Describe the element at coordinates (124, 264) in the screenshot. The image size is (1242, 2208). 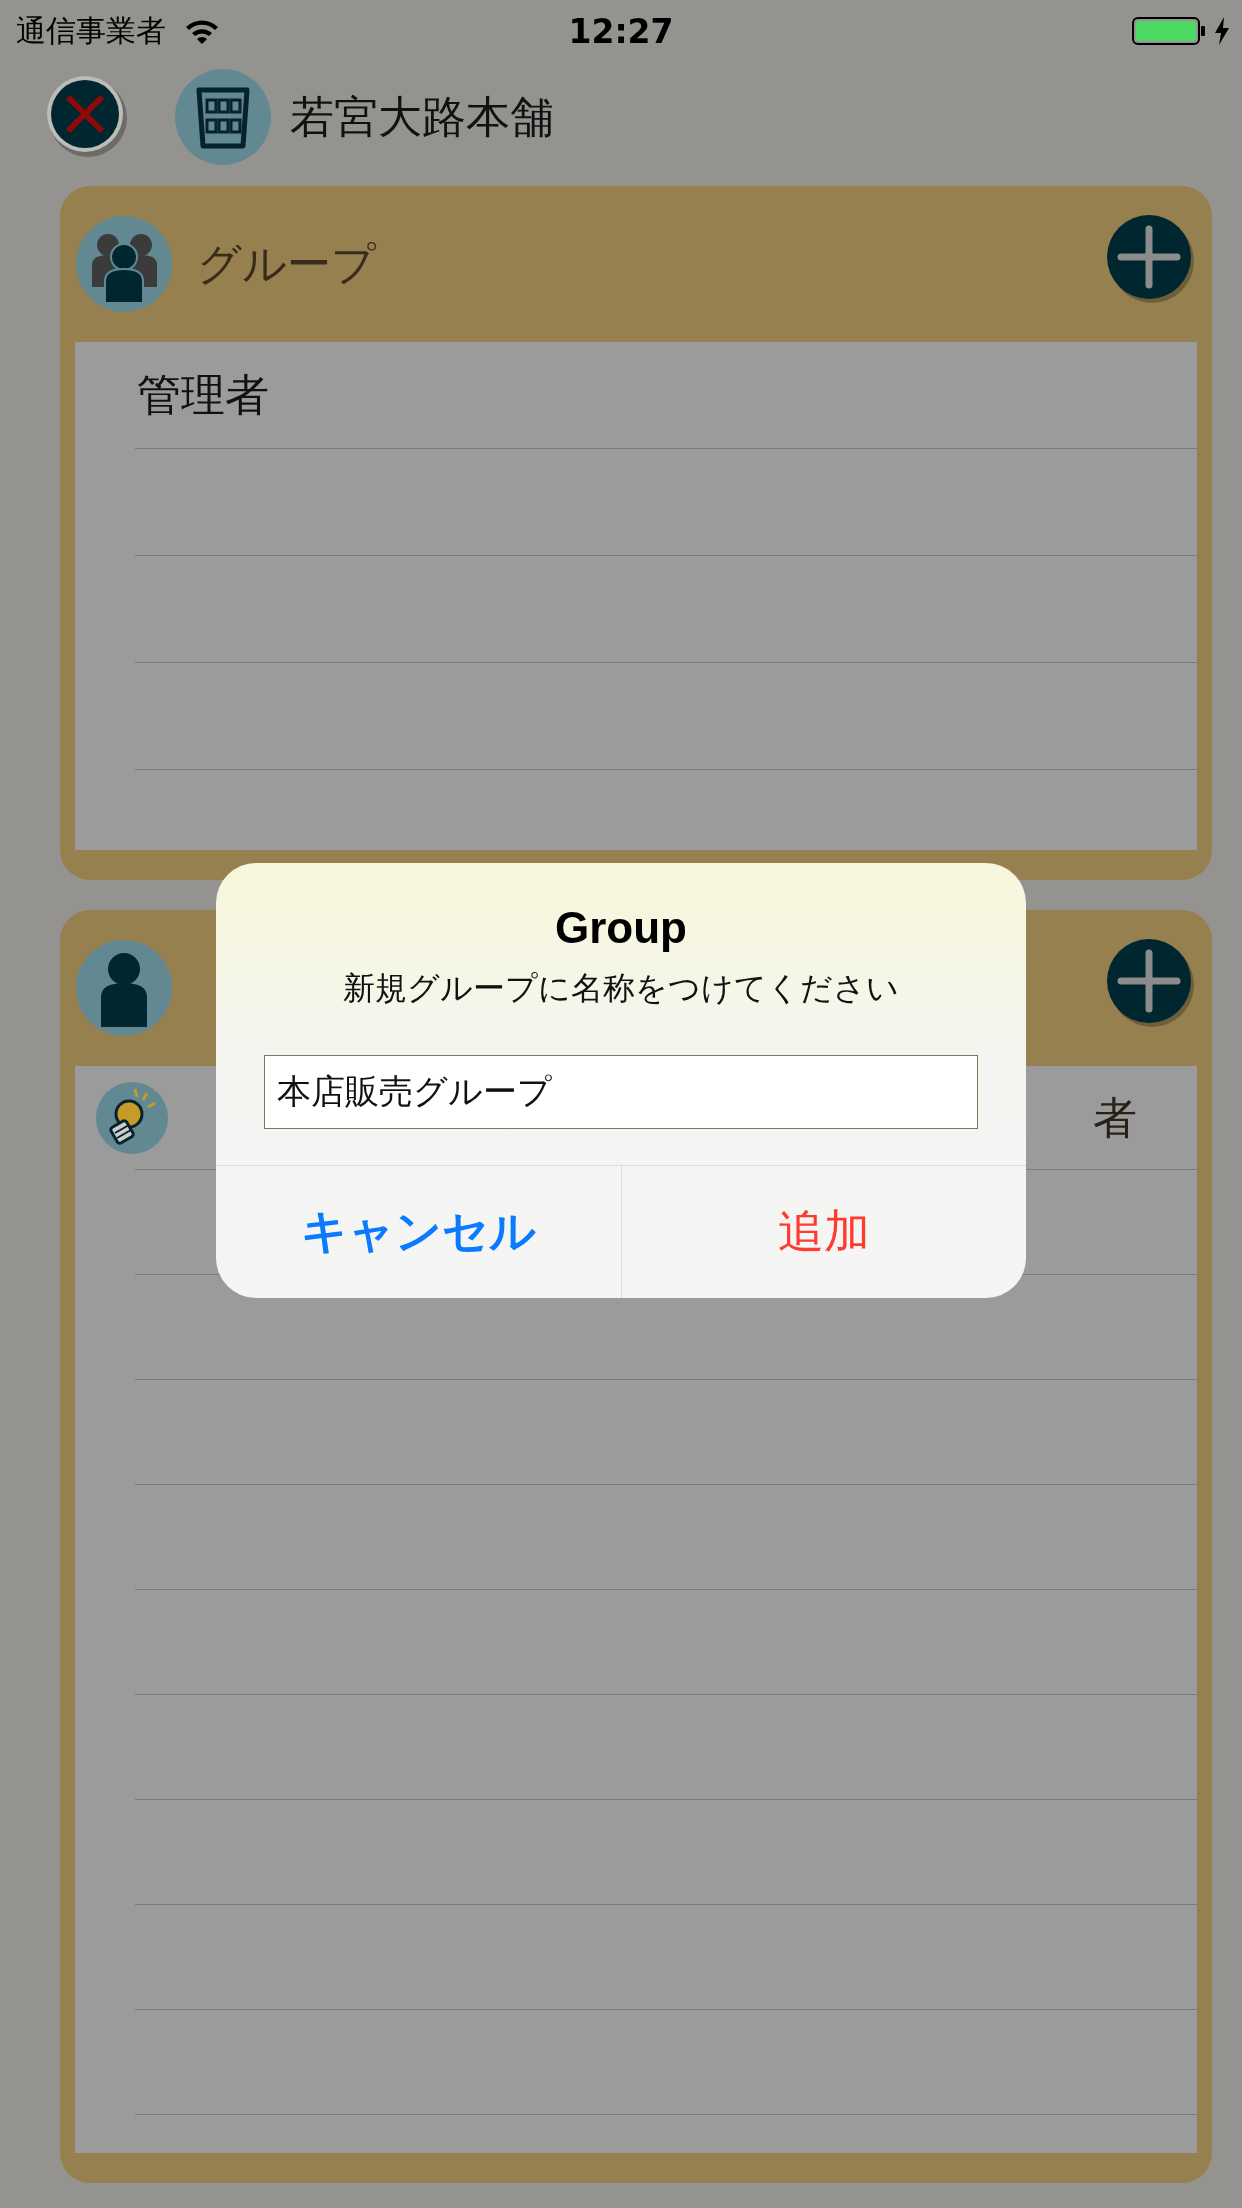
I see `group-icon` at that location.